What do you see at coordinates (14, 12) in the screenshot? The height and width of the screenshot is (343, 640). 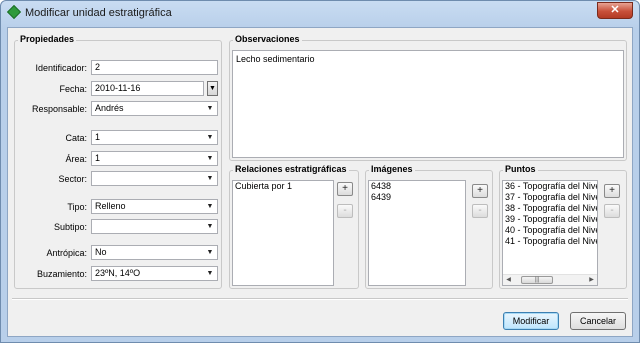 I see `app-diamond-icon` at bounding box center [14, 12].